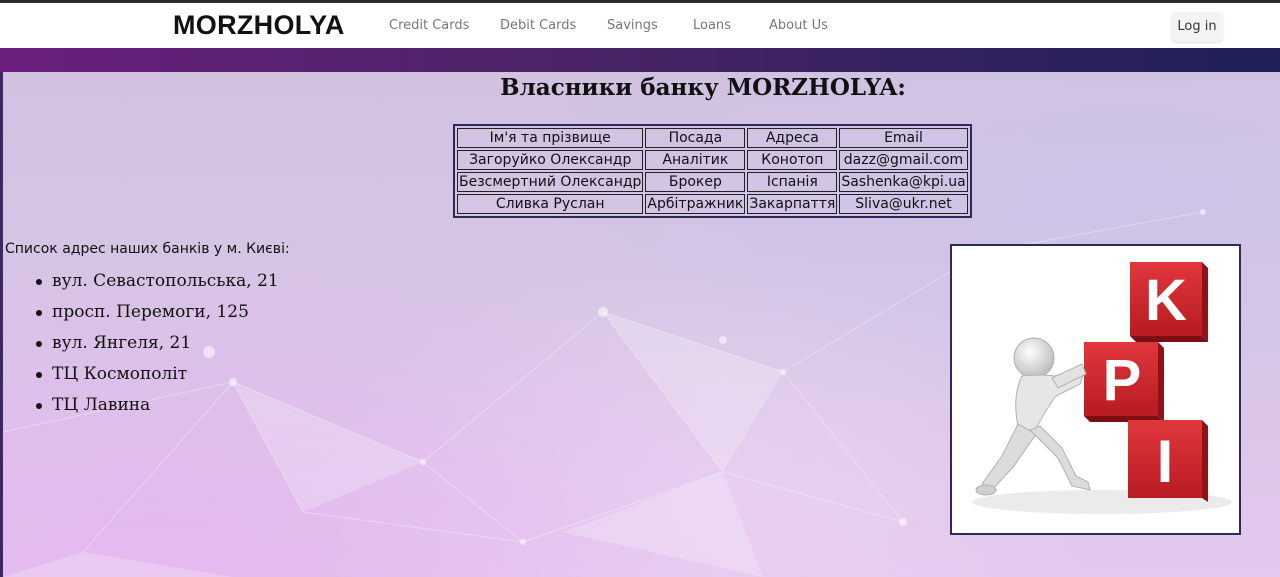 The image size is (1280, 577). I want to click on cube-k: K, so click(1169, 302).